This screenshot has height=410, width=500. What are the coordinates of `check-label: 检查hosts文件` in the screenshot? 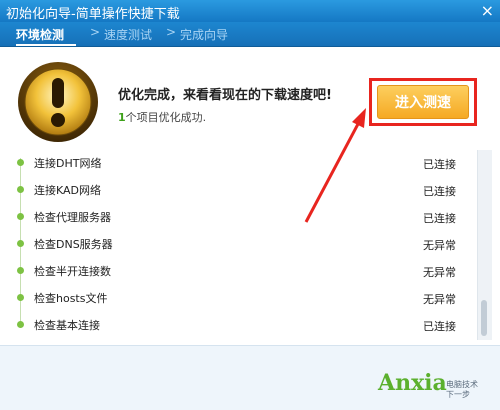 It's located at (71, 298).